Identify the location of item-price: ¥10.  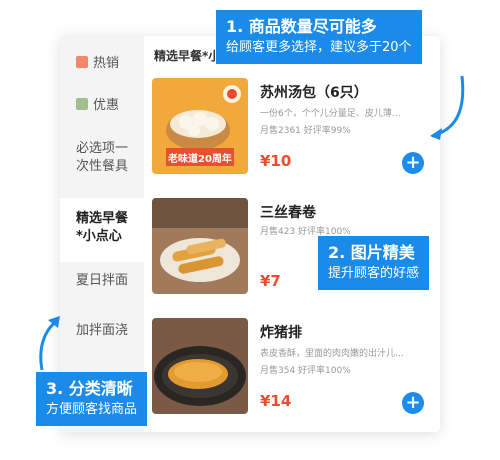
(276, 161).